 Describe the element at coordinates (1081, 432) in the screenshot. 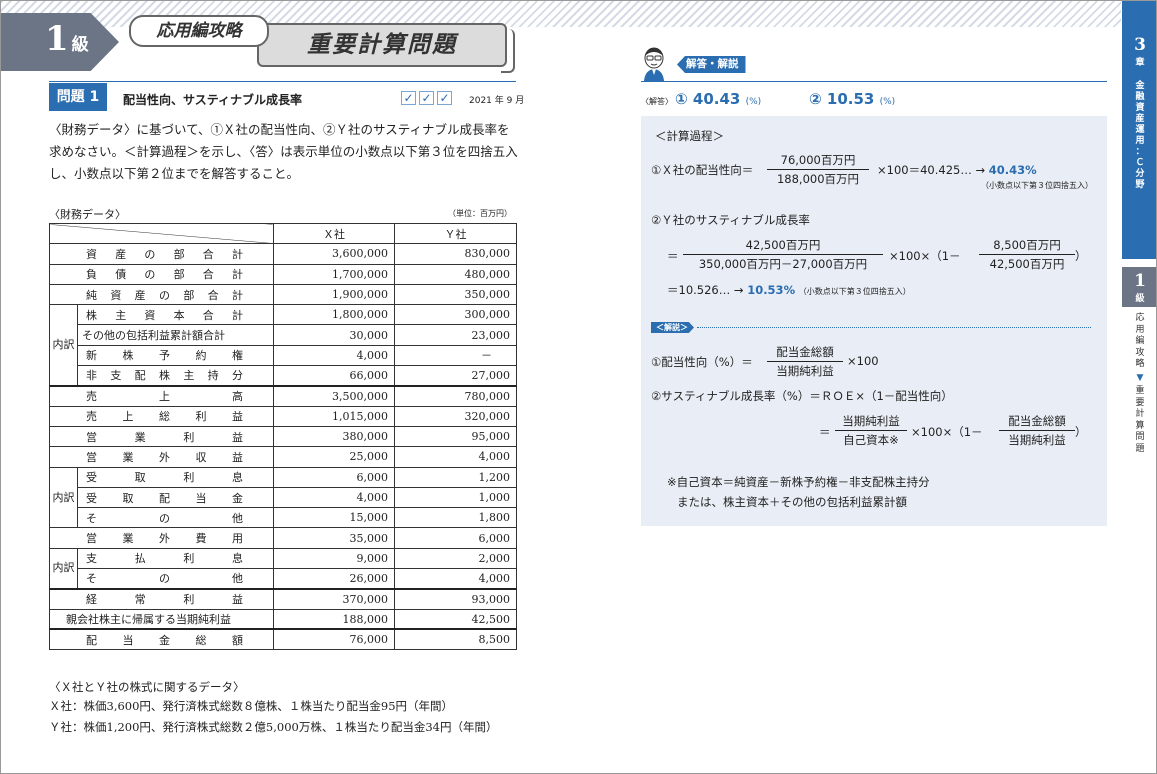

I see `f2-close-paren: ）` at that location.